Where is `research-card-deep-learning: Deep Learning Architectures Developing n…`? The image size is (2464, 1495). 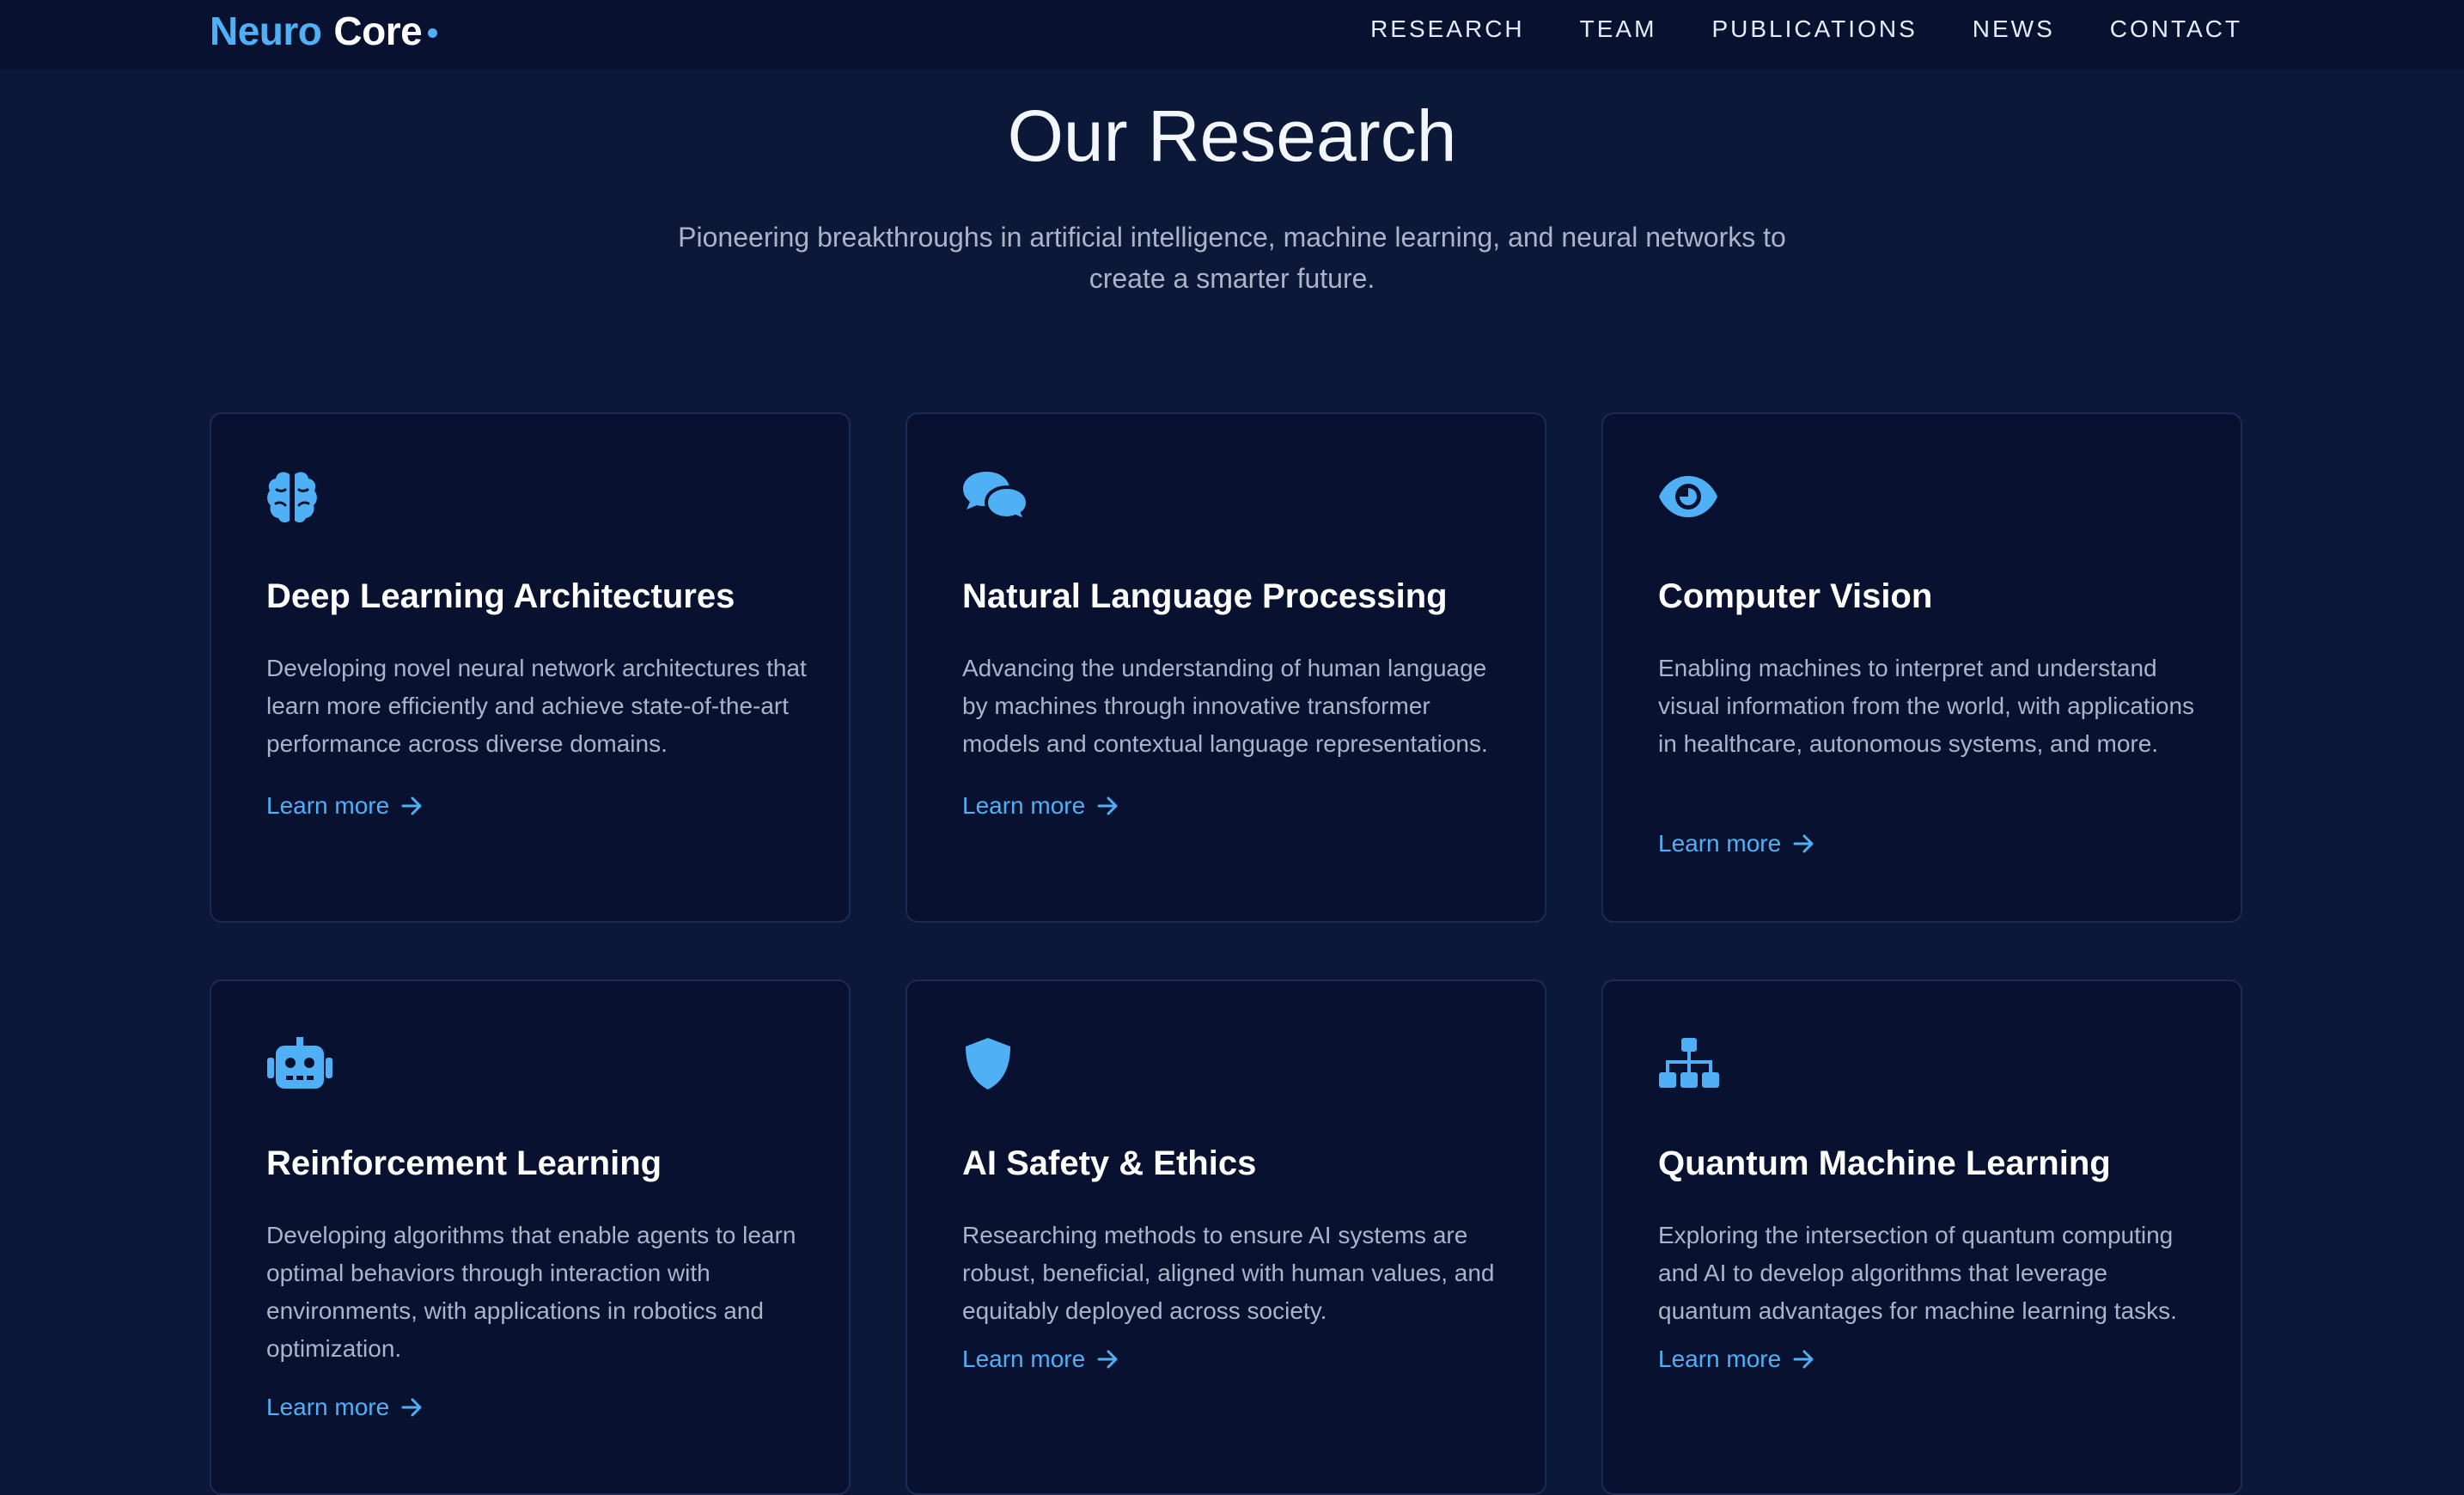
research-card-deep-learning: Deep Learning Architectures Developing n… is located at coordinates (530, 667).